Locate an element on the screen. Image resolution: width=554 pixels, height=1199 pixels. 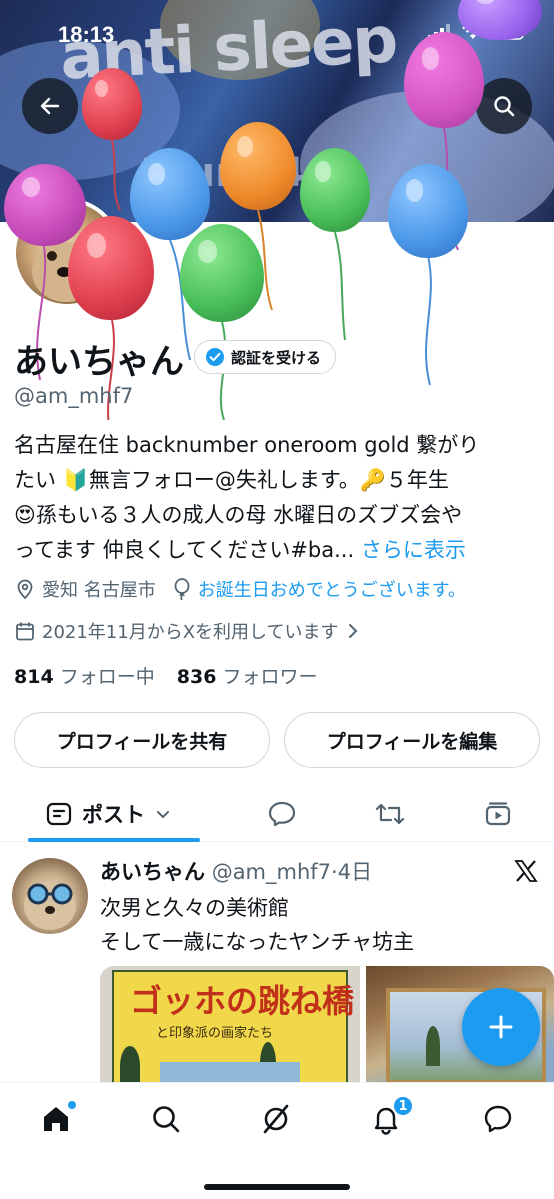
poster-title: ゴッホの跳ね橋 is located at coordinates (242, 1001).